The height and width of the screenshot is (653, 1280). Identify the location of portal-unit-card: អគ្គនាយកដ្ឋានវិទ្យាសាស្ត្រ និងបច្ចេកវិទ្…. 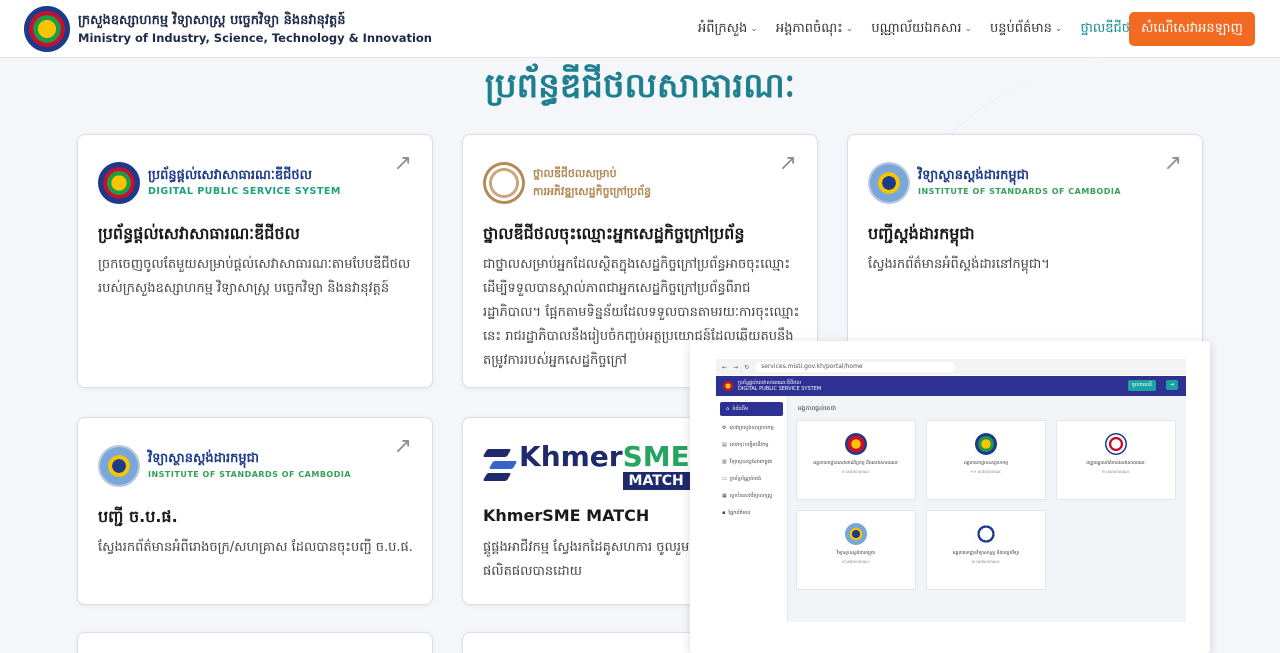
(986, 550).